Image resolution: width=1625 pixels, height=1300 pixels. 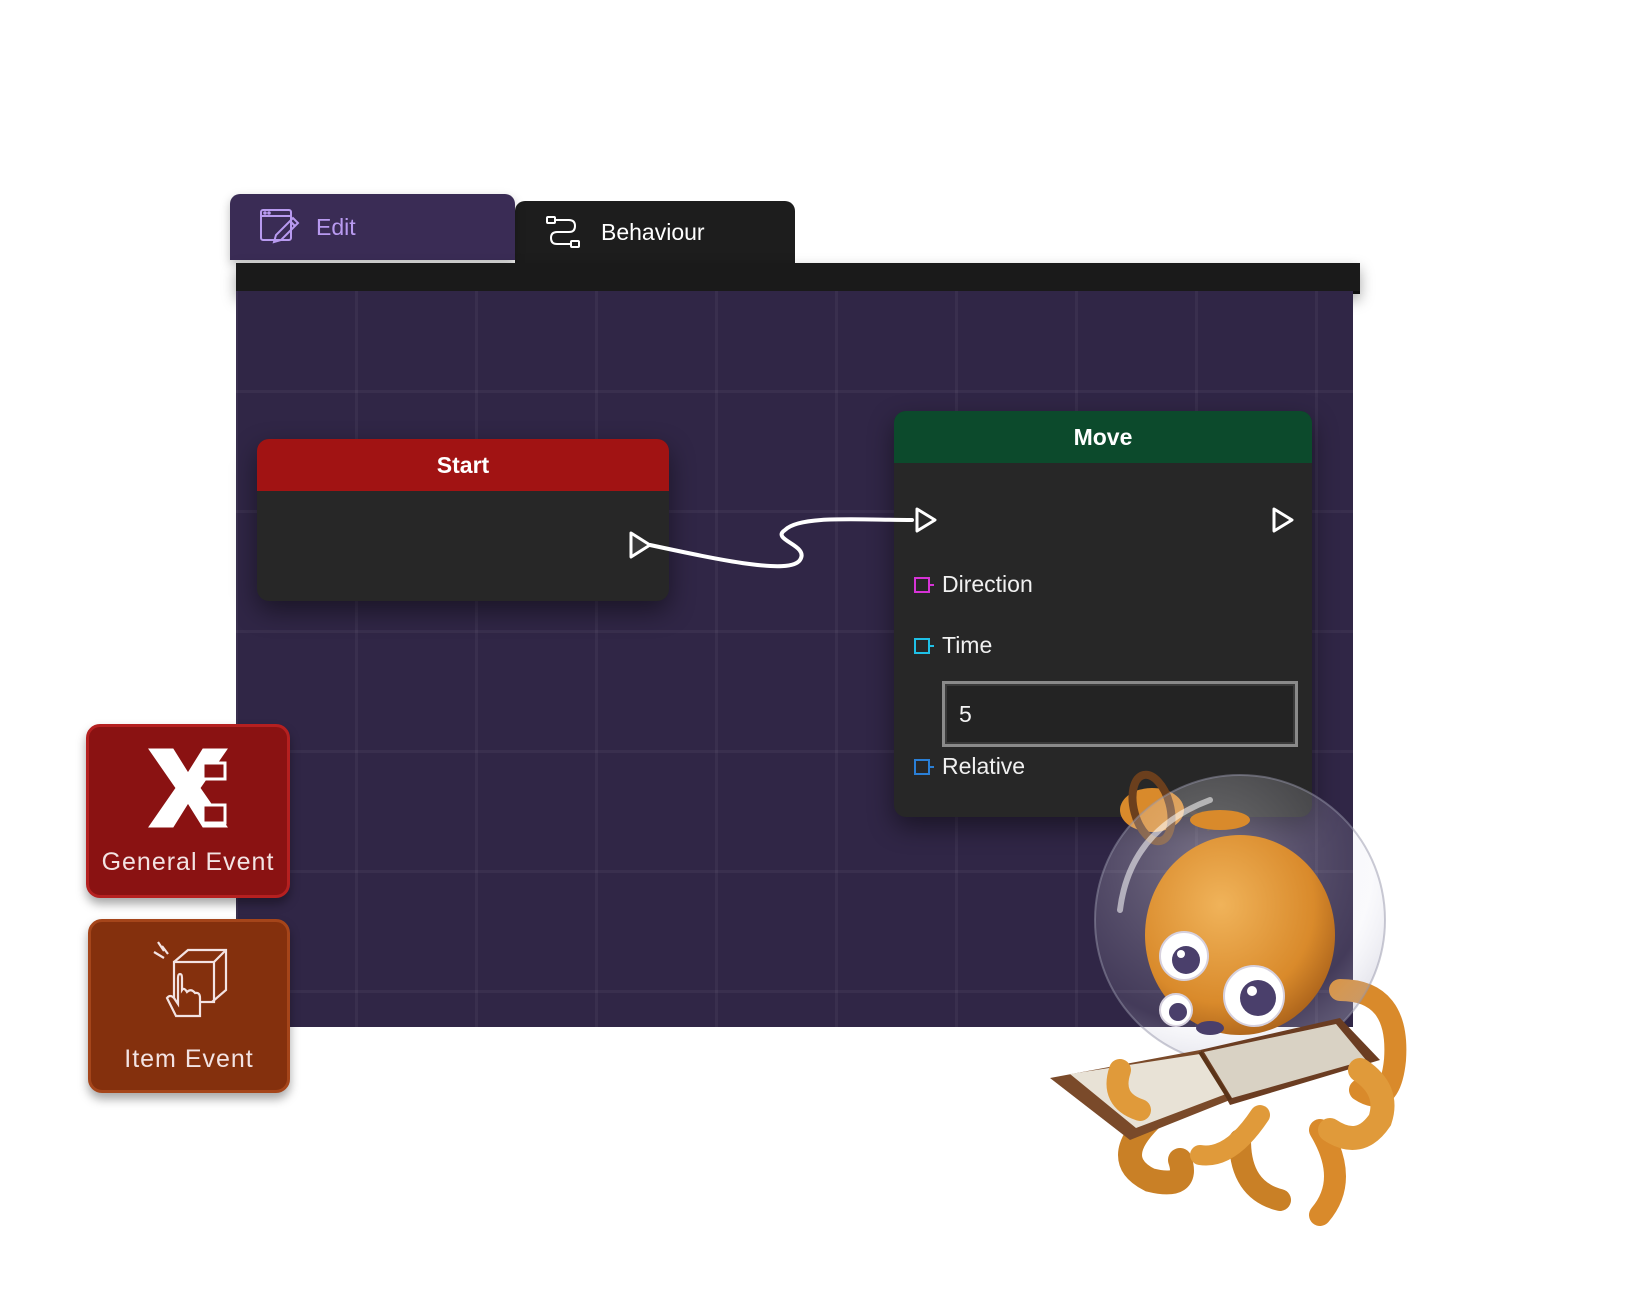 I want to click on octopus-astronaut-mascot, so click(x=1228, y=998).